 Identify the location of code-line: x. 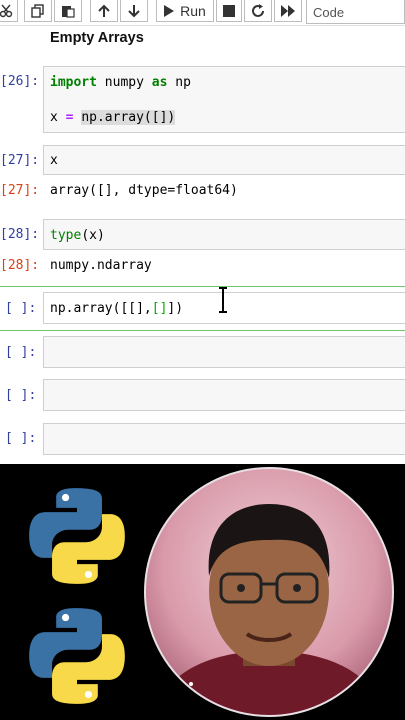
(54, 160).